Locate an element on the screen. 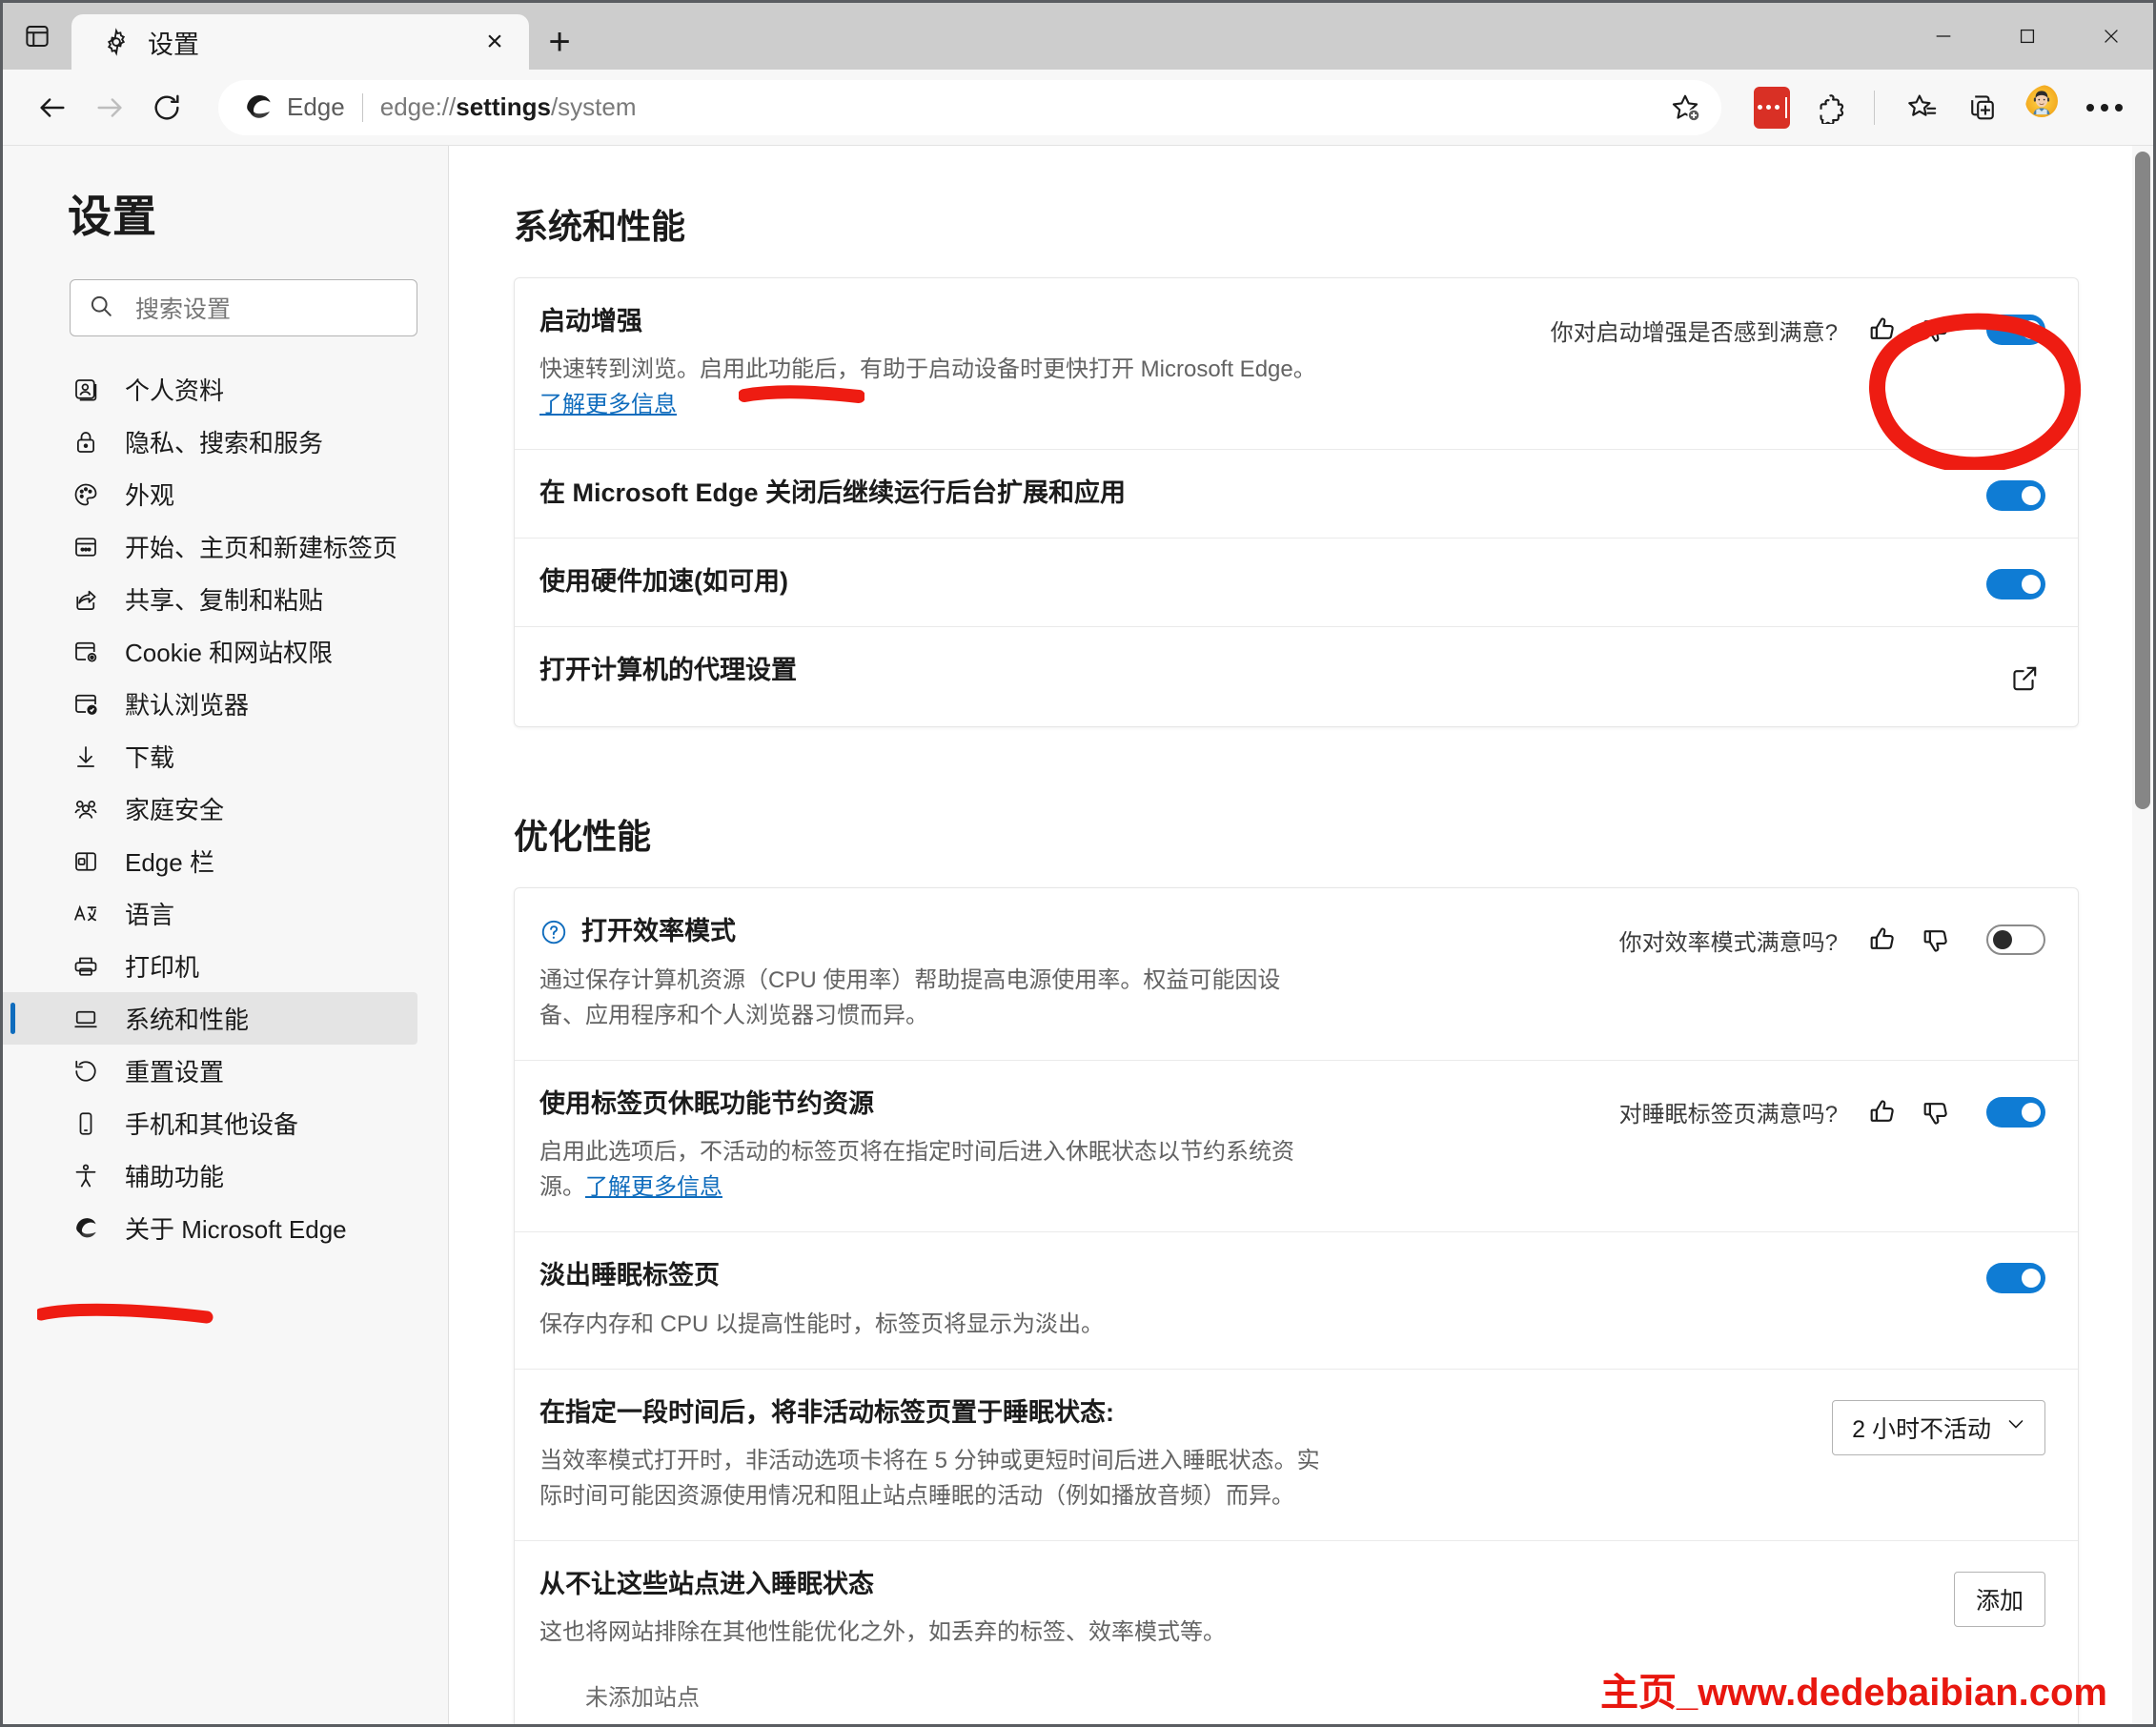 Image resolution: width=2156 pixels, height=1727 pixels. maximize-icon is located at coordinates (2027, 37).